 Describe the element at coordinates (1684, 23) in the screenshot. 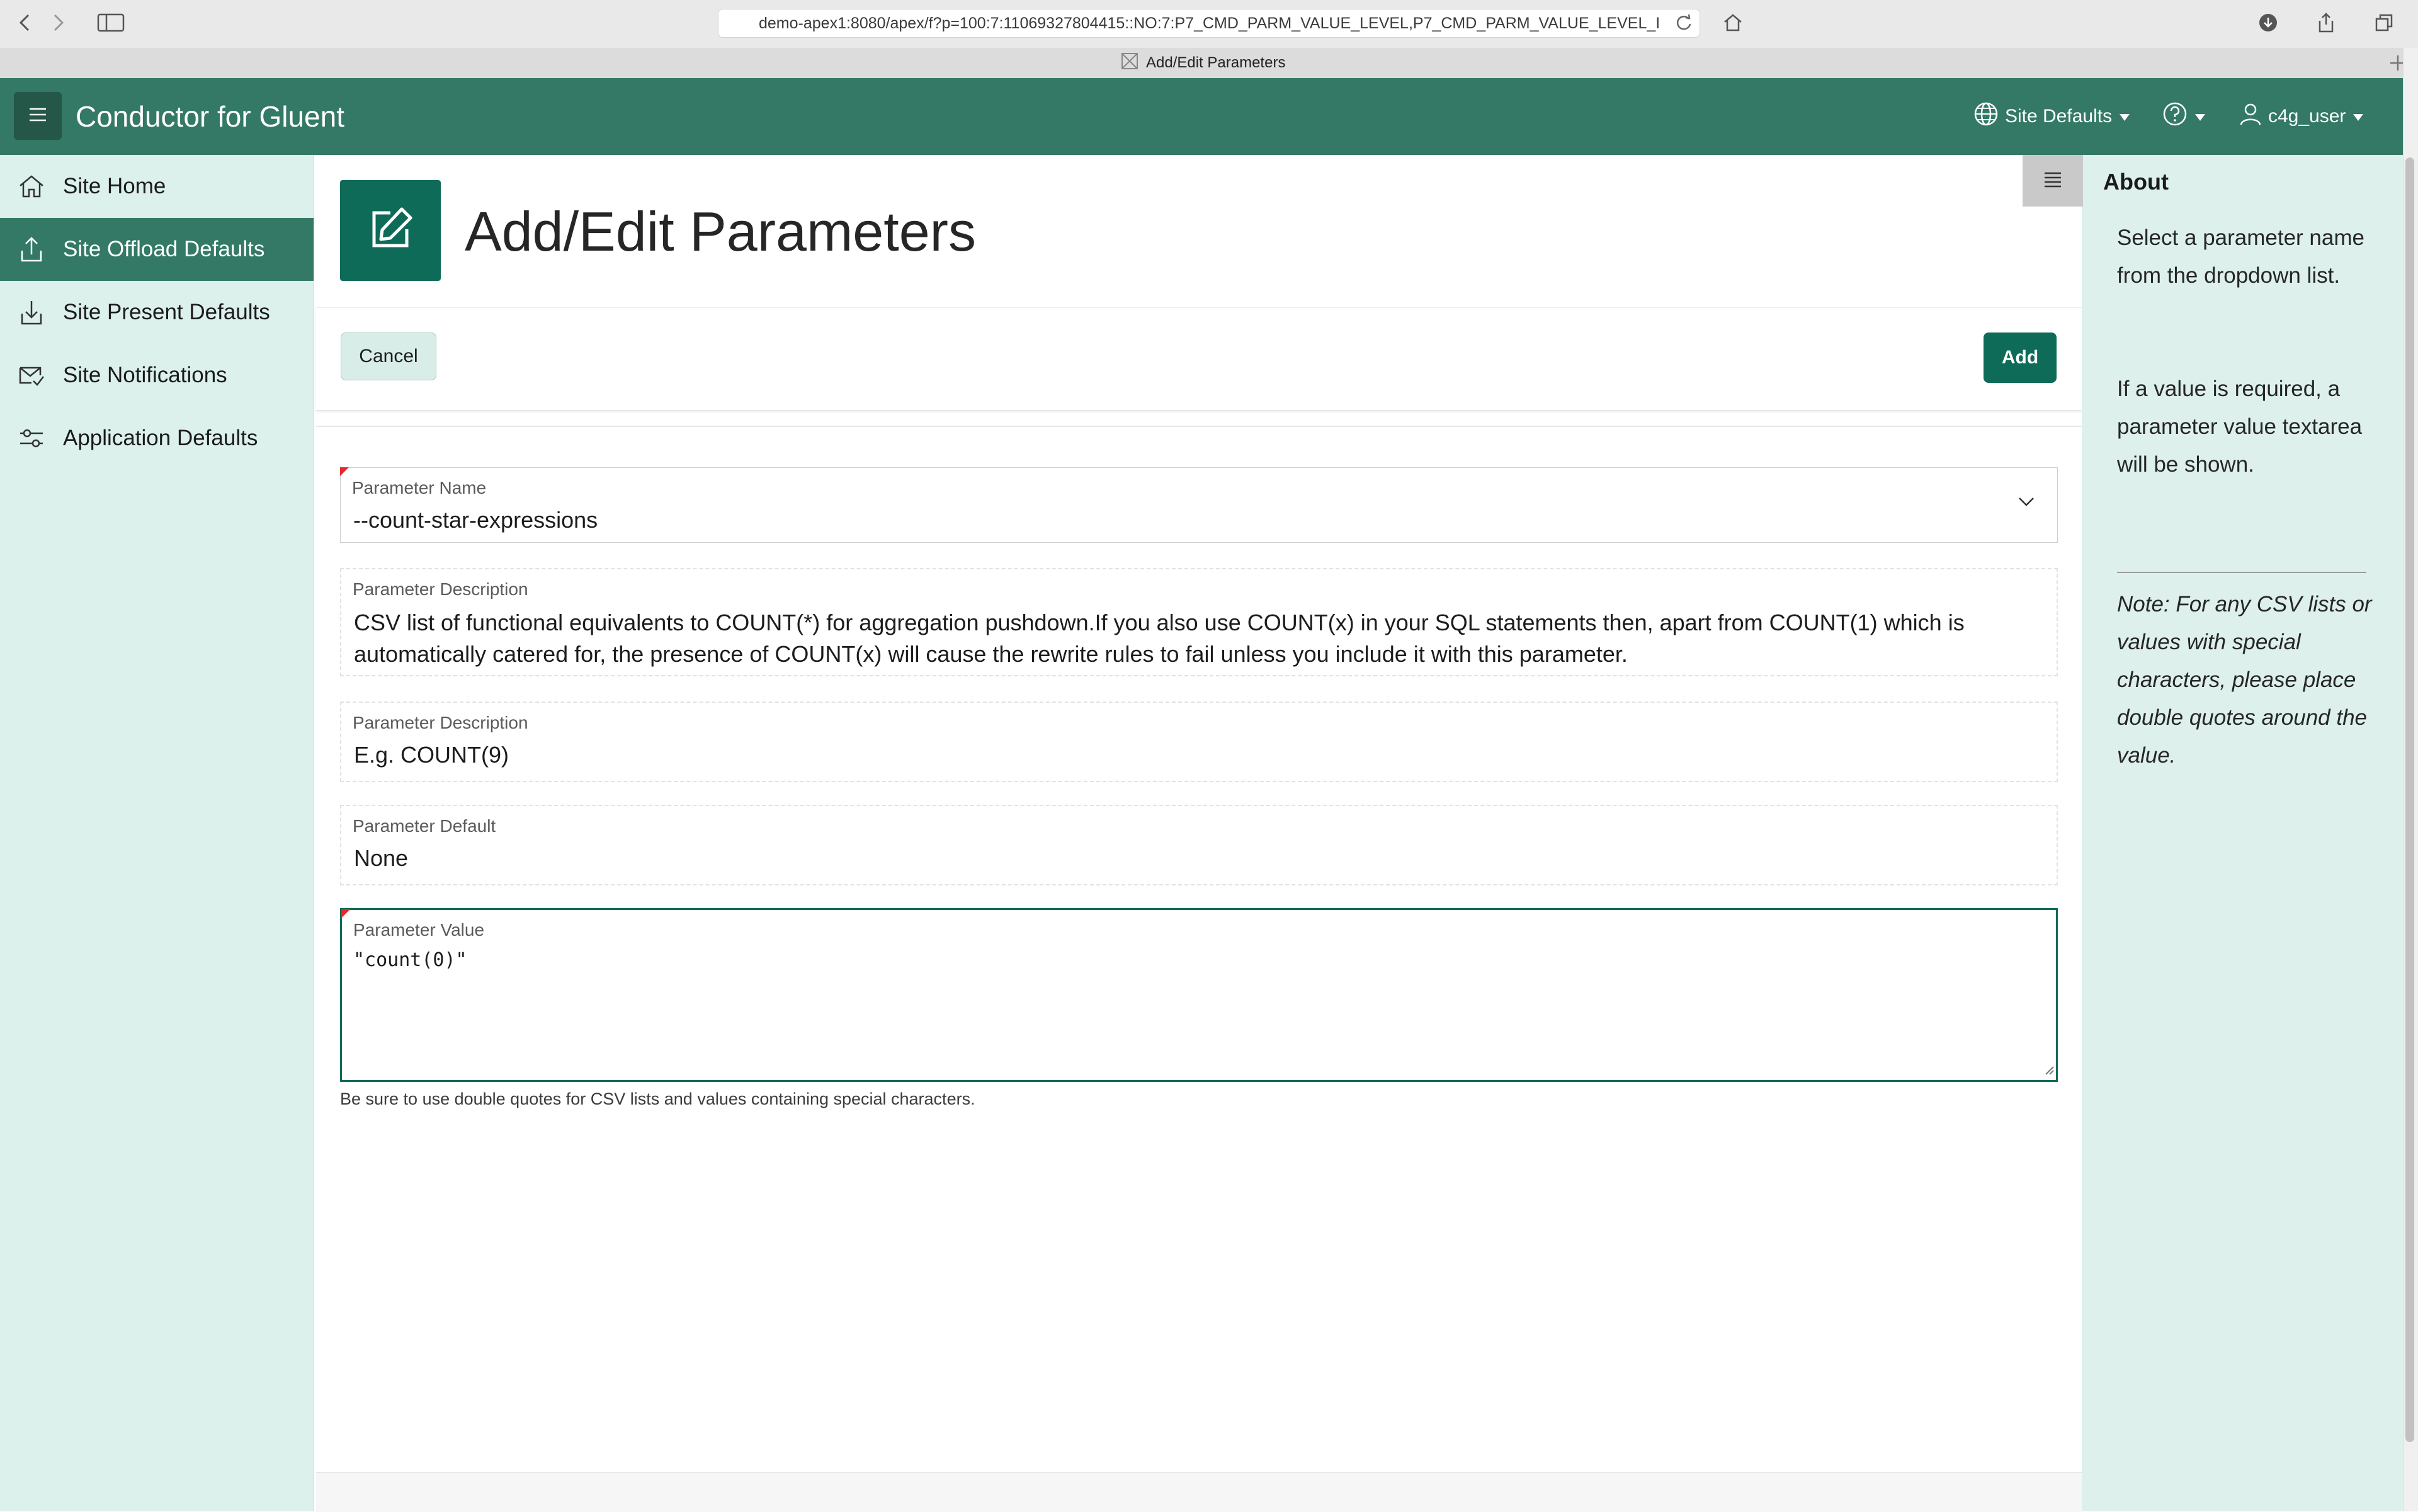

I see `reload-icon` at that location.